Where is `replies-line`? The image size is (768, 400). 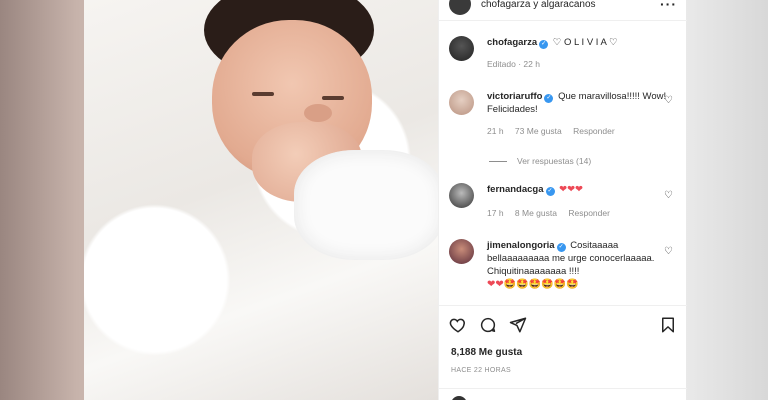 replies-line is located at coordinates (498, 161).